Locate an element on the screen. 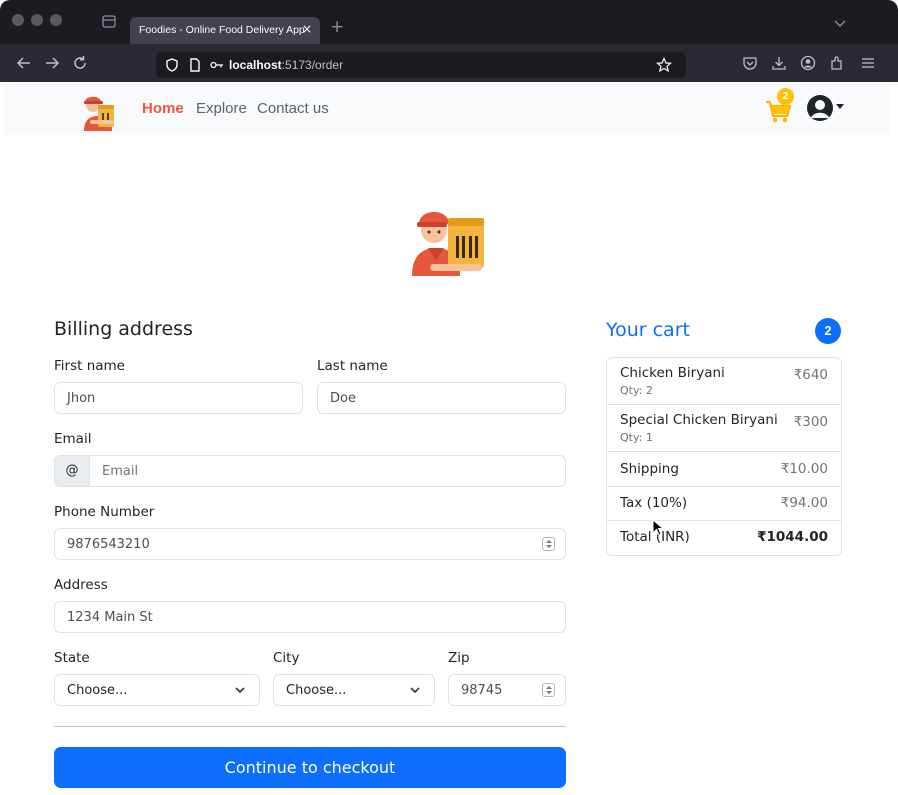  app-navbar: Home Explore Contact us 2 is located at coordinates (447, 108).